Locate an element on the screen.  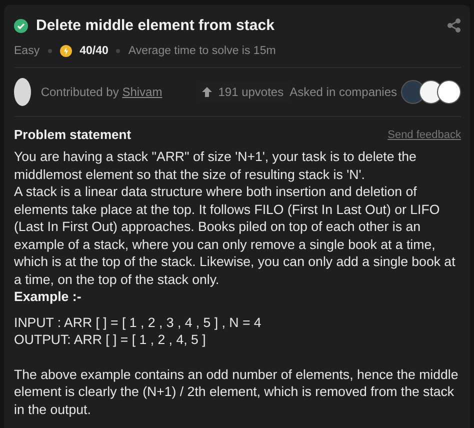
statement-paragraph: You are having a stack "ARR" of size 'N+1', your task is to delete the middlemost element so that the size of resulting stack is 'N'. is located at coordinates (216, 165).